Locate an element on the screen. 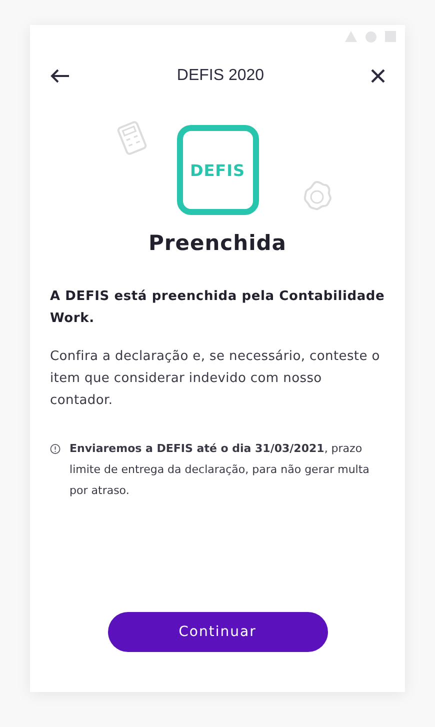 This screenshot has width=435, height=727. body-text: Confira a declaração e, se necessário, conteste o item que considerar indevido com nosso contador. is located at coordinates (215, 379).